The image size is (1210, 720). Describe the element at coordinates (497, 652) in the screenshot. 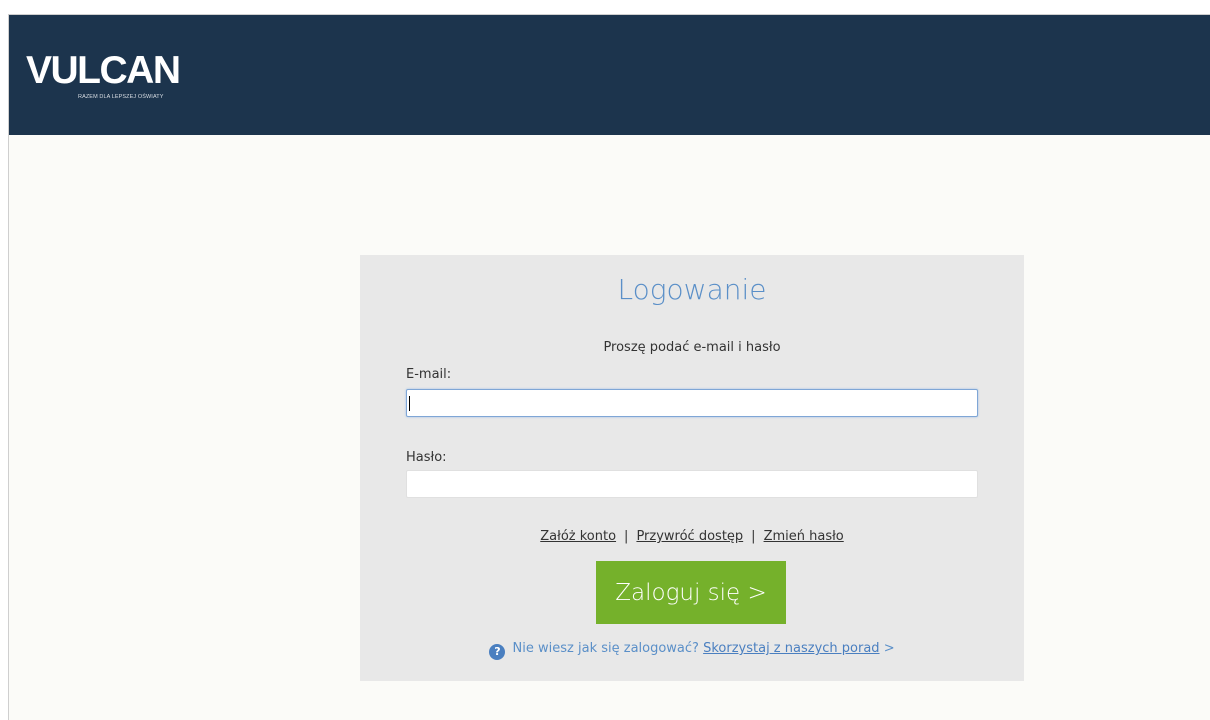

I see `question-icon: ?` at that location.